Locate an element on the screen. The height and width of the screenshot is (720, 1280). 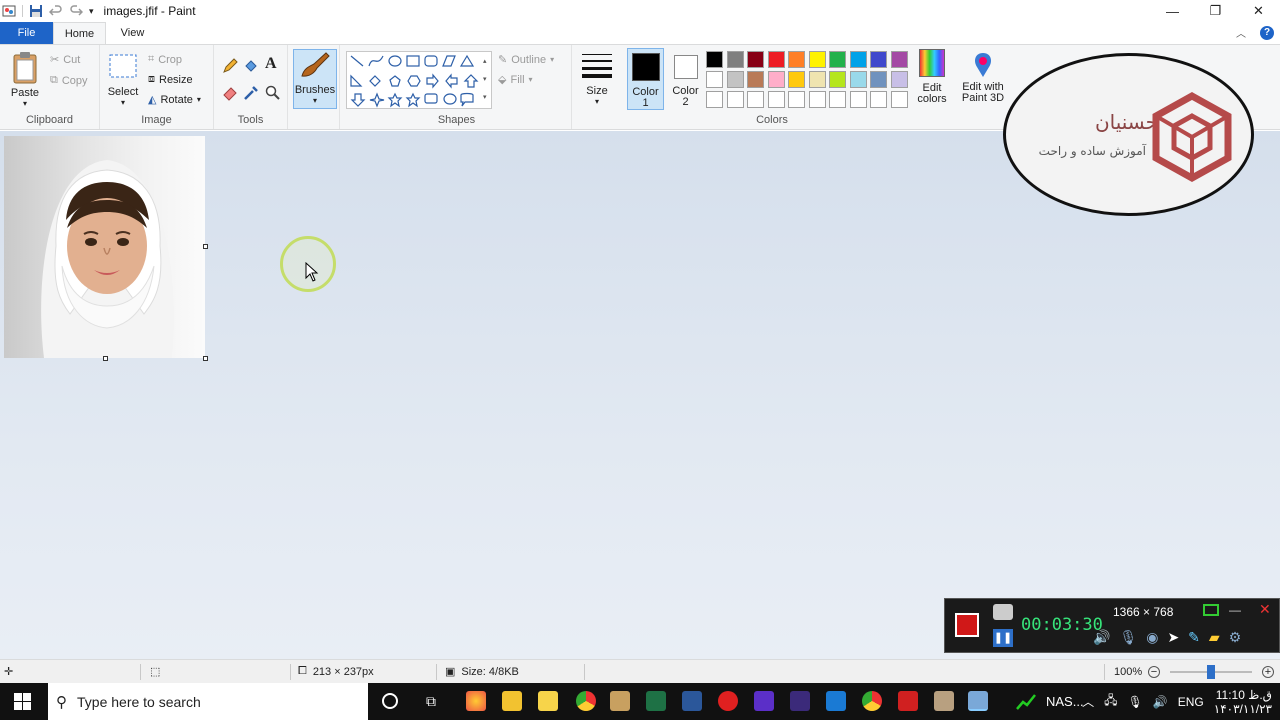
edit-colors-button: Edit colors is located at coordinates (932, 77).